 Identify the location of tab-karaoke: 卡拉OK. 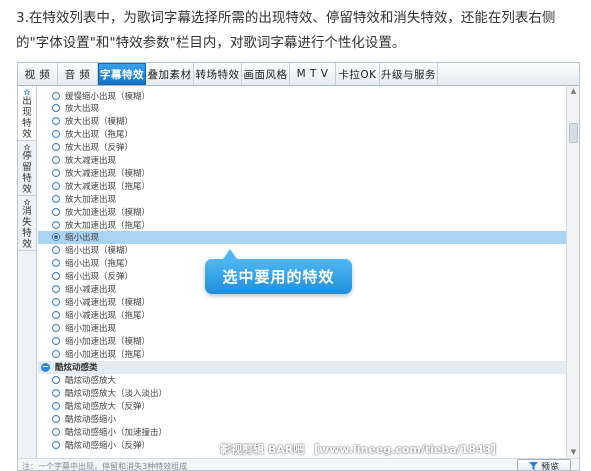
(358, 74).